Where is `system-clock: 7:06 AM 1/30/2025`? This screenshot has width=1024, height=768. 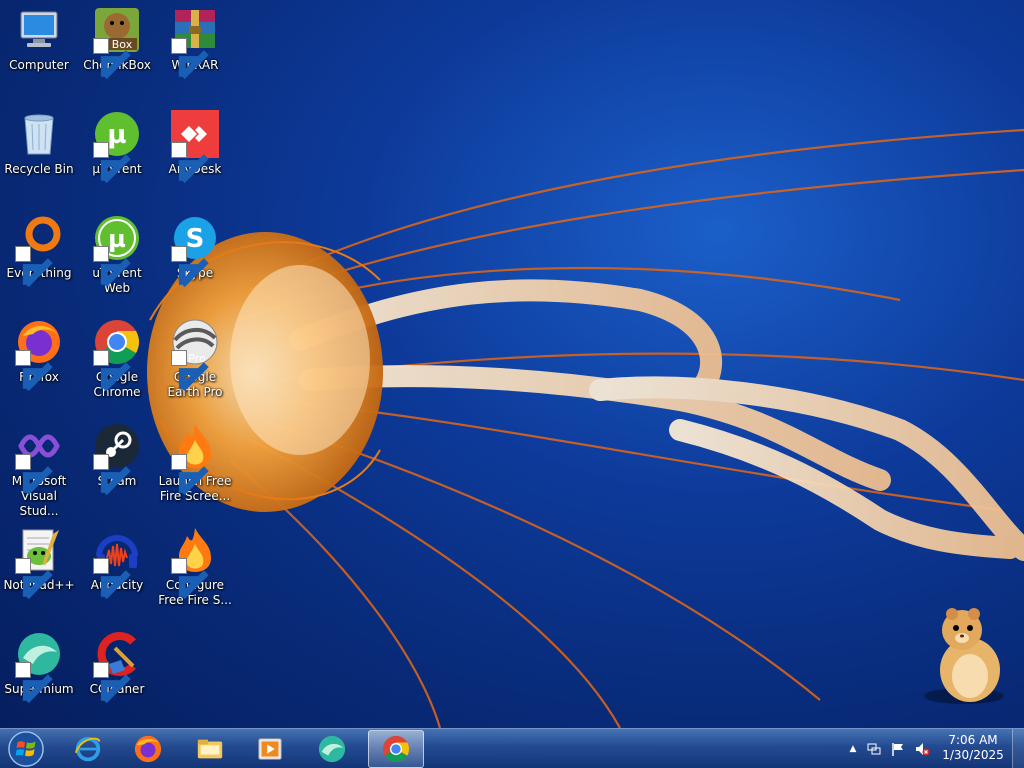 system-clock: 7:06 AM 1/30/2025 is located at coordinates (973, 748).